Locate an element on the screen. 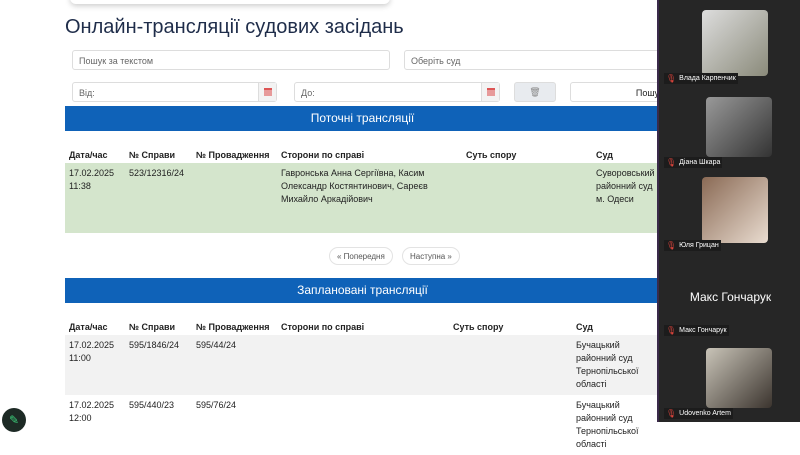 This screenshot has height=455, width=800. time: 12:00 is located at coordinates (80, 418).